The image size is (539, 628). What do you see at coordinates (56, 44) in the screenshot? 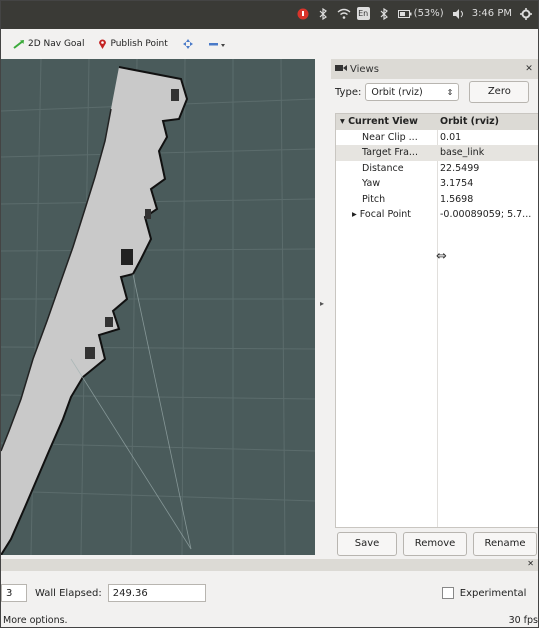
I see `tool-label: 2D Nav Goal` at bounding box center [56, 44].